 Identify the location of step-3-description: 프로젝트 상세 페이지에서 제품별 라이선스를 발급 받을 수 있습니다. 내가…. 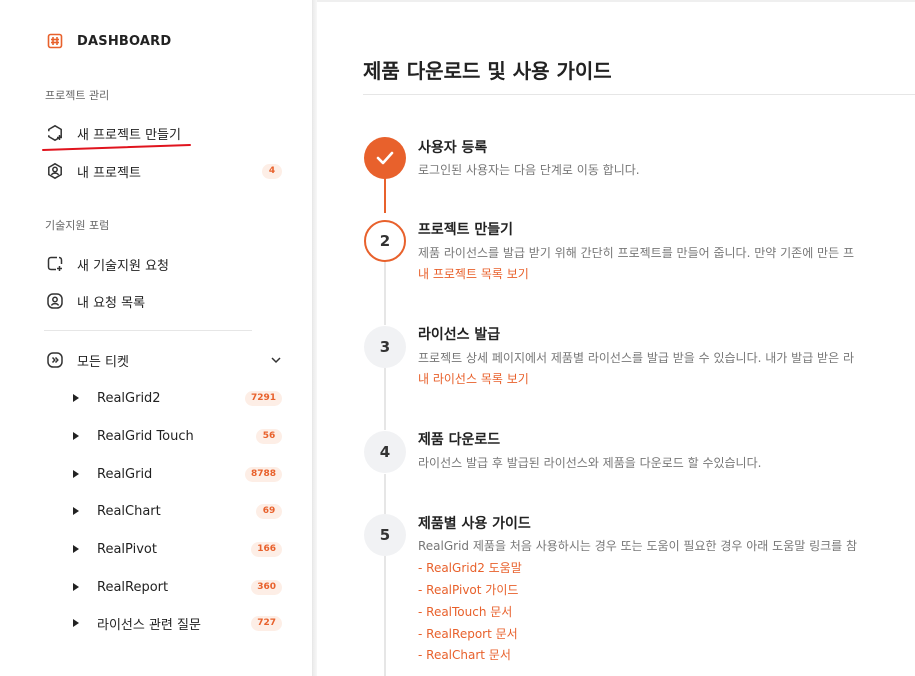
(636, 358).